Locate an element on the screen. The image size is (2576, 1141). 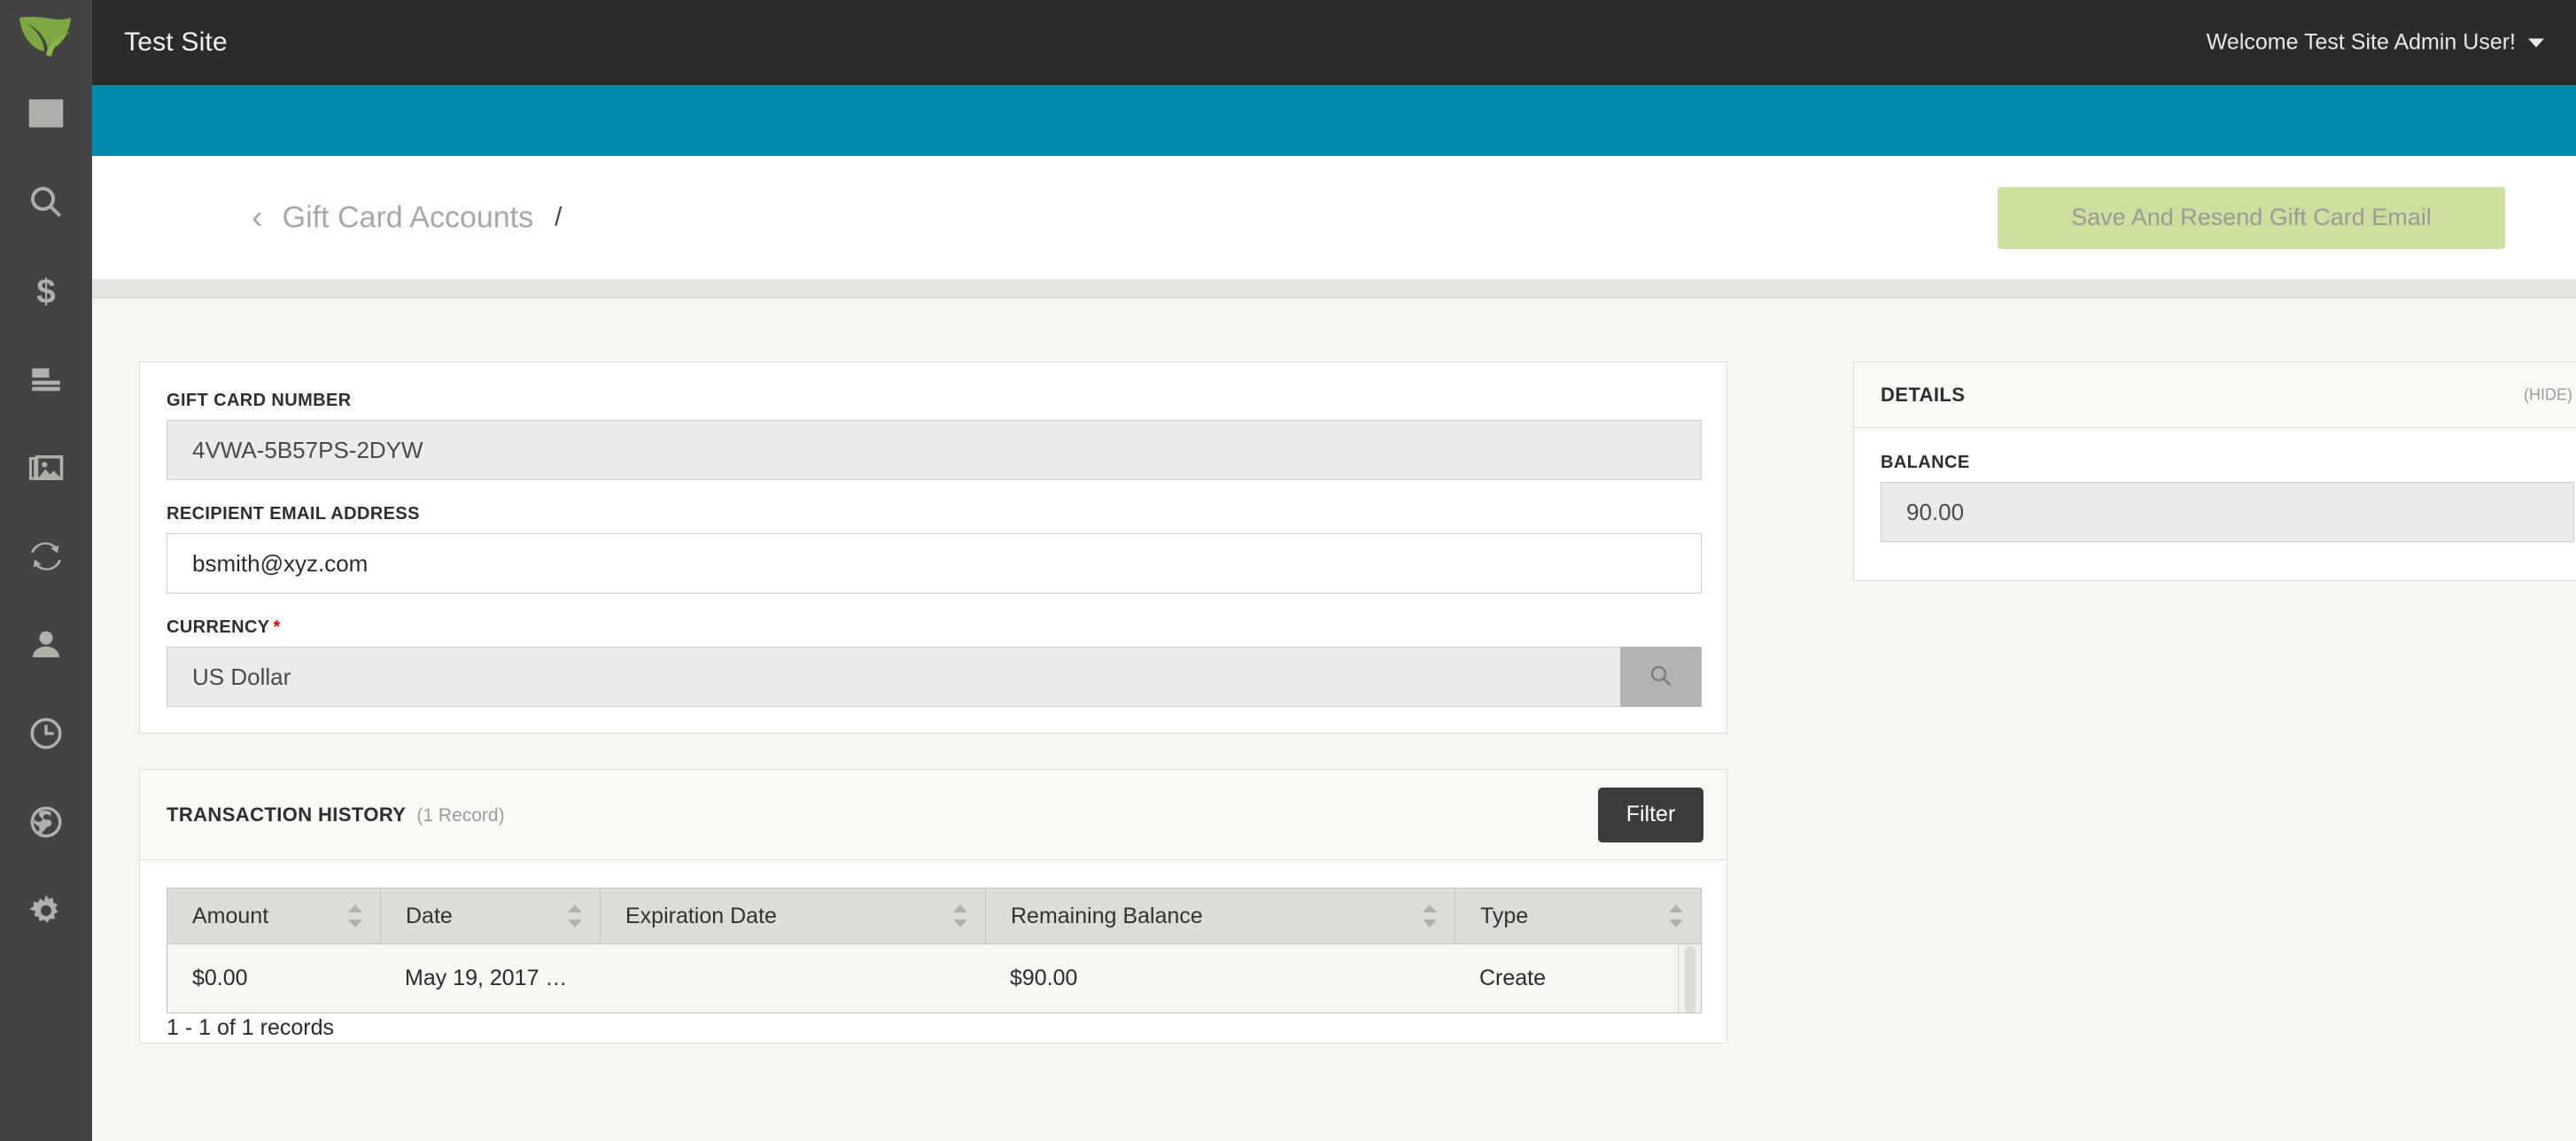
table-body: $0.00 May 19, 2017 … $90.00 Create is located at coordinates (934, 978).